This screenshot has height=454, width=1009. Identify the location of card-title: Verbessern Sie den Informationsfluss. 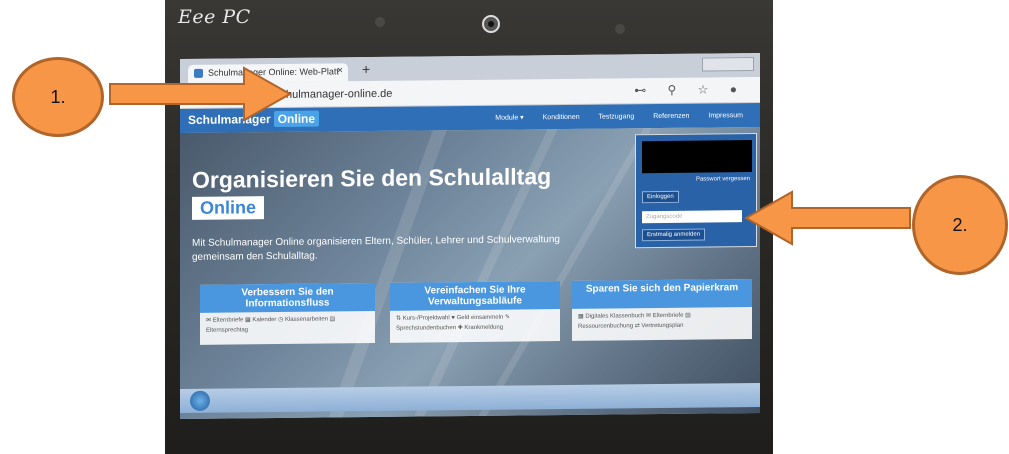
(287, 297).